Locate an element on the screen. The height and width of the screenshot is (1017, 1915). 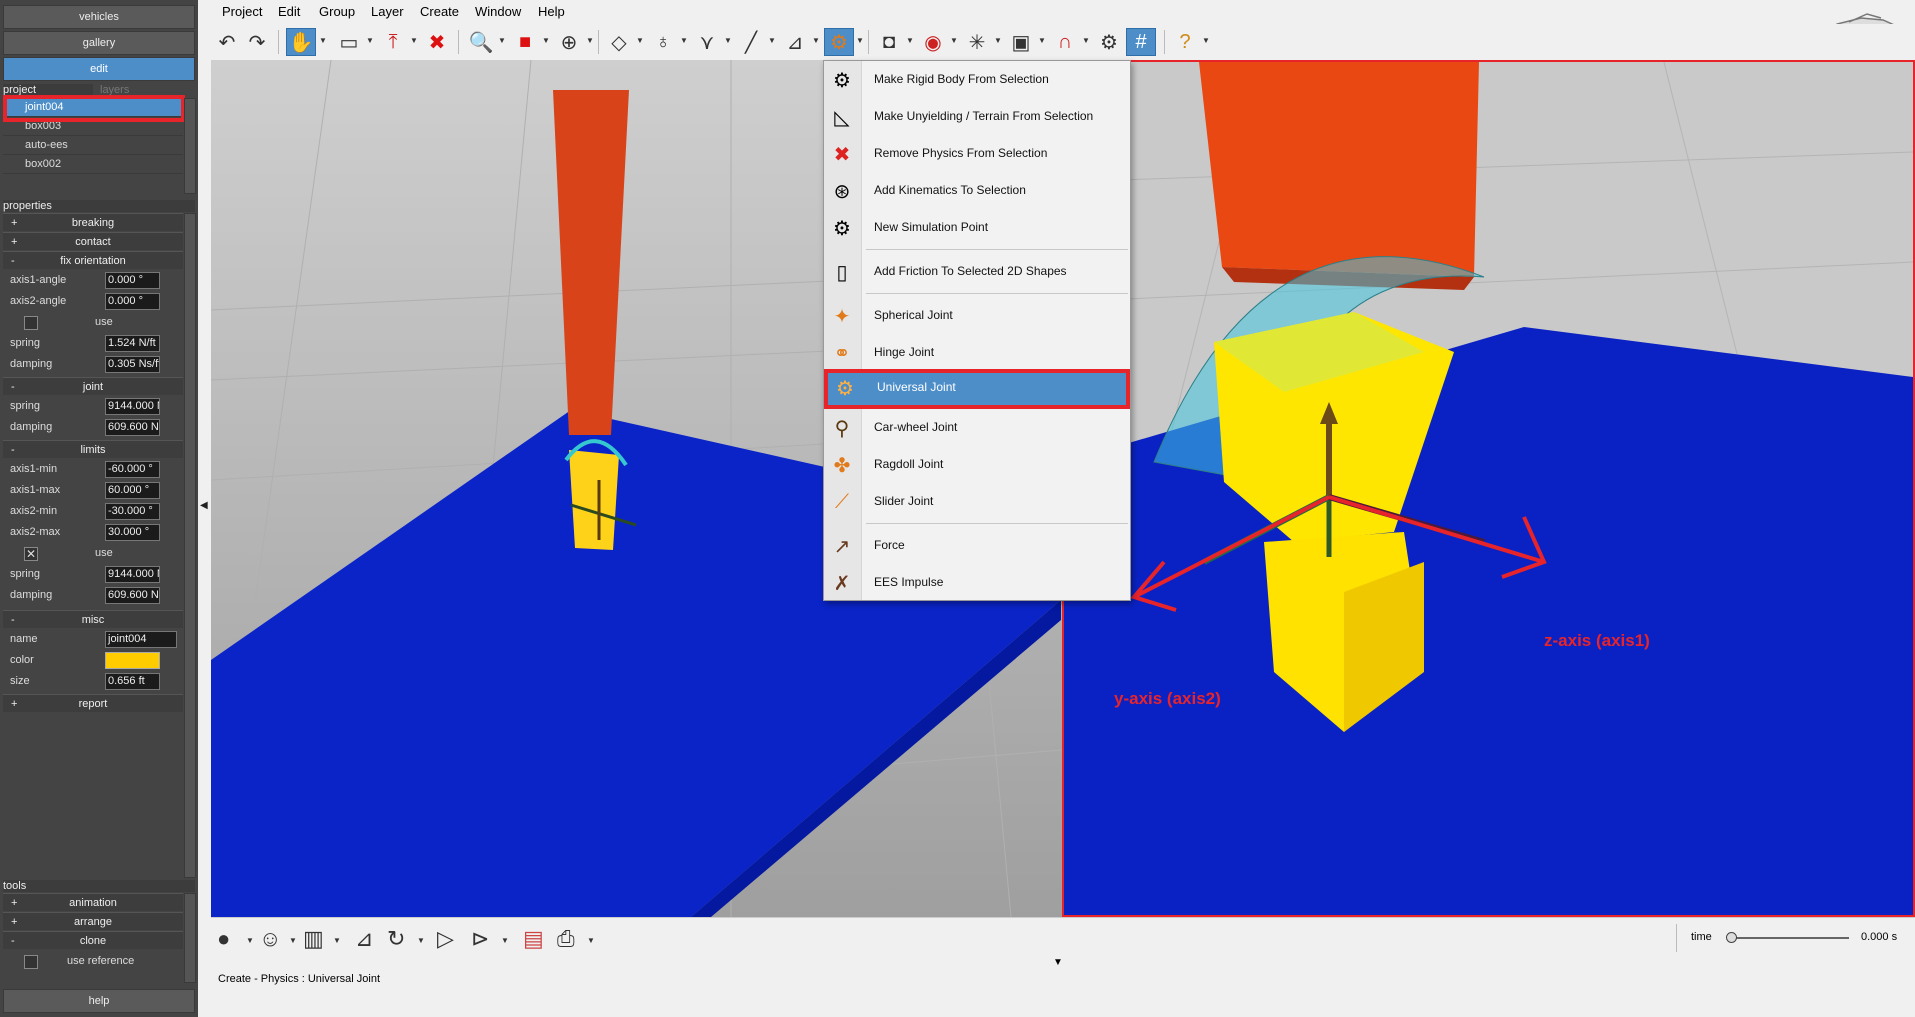
menu-layer: Layer is located at coordinates (387, 11).